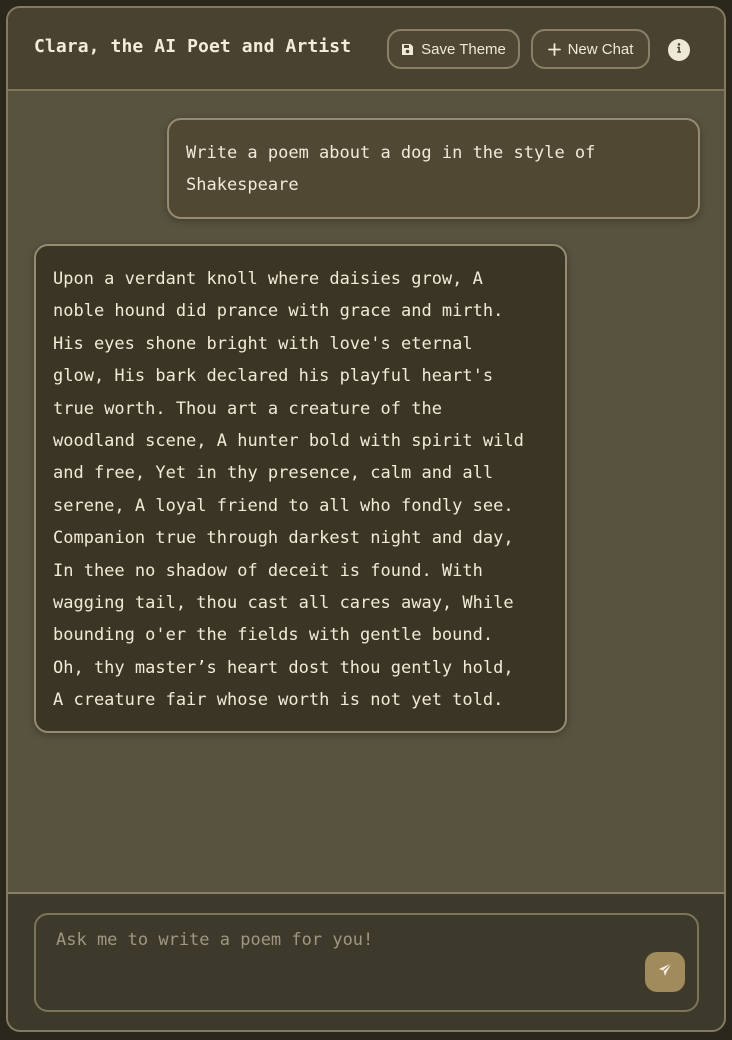 Image resolution: width=732 pixels, height=1040 pixels. I want to click on message-input-box, so click(366, 962).